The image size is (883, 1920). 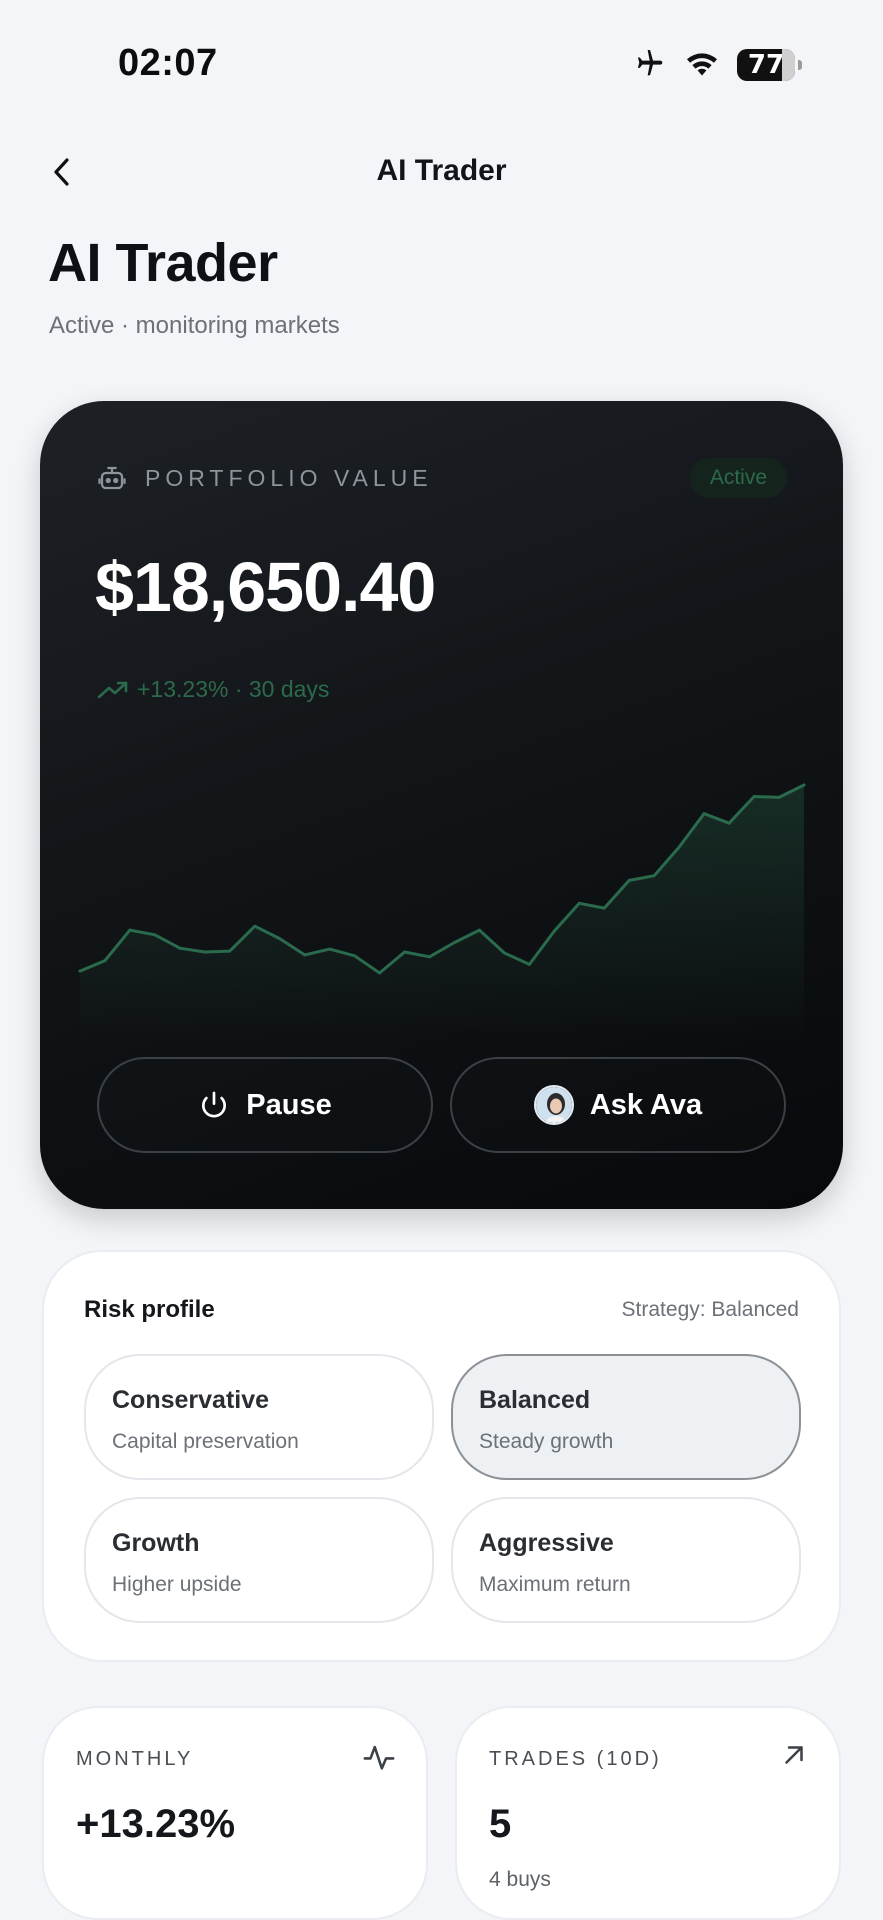 I want to click on trending-up-icon, so click(x=112, y=689).